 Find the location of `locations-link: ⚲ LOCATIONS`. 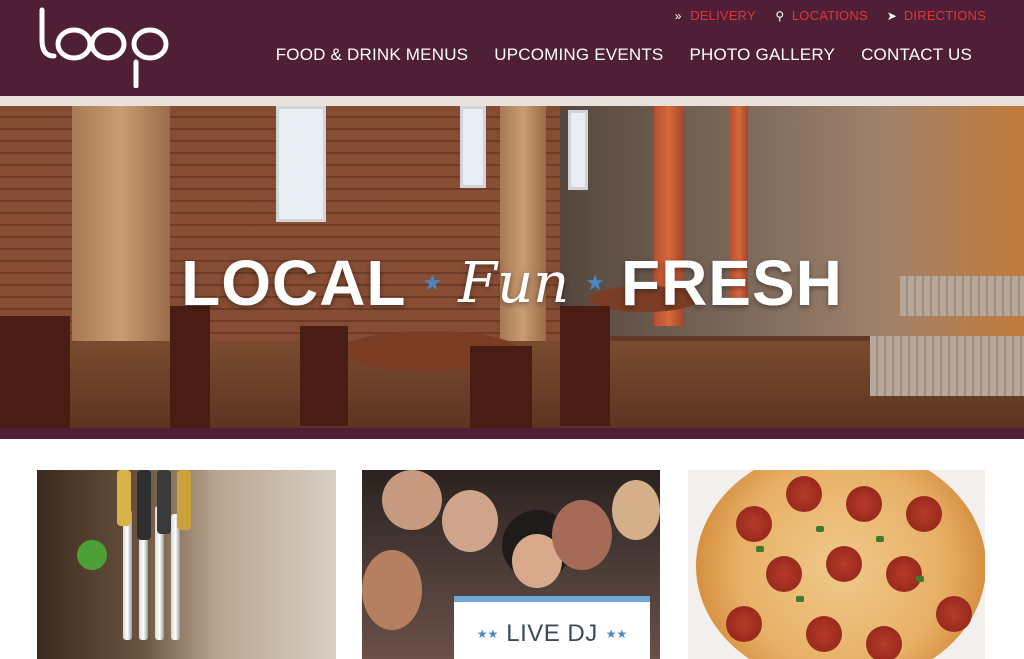

locations-link: ⚲ LOCATIONS is located at coordinates (821, 15).